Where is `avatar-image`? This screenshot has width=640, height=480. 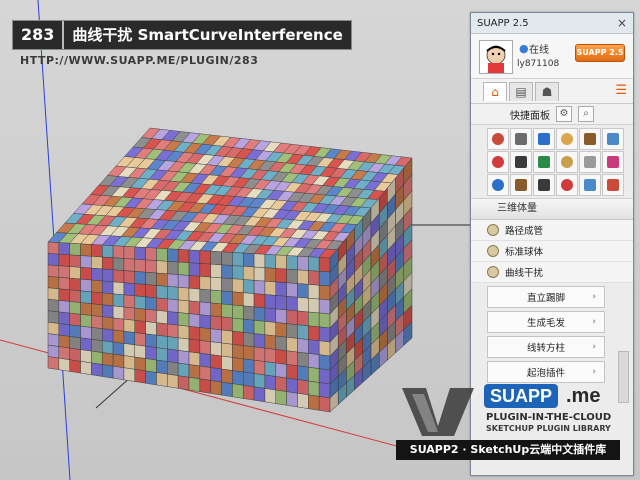 avatar-image is located at coordinates (496, 59).